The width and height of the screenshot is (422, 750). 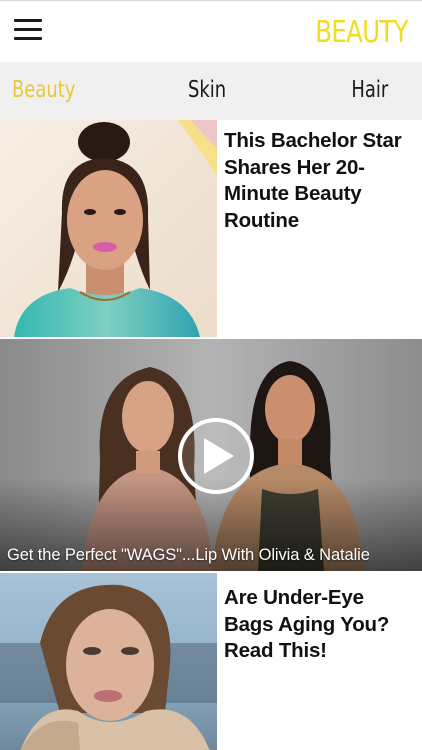 I want to click on tab-beauty: Beauty, so click(x=43, y=90).